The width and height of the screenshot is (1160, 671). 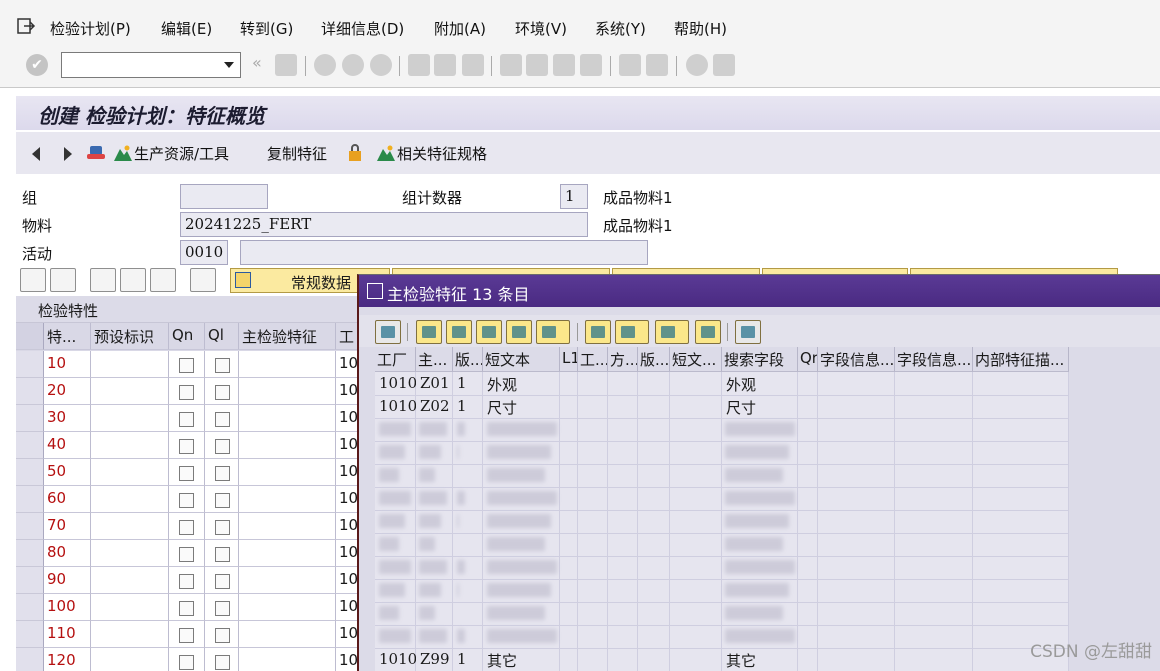 What do you see at coordinates (37, 65) in the screenshot?
I see `enter-check-icon: ✔` at bounding box center [37, 65].